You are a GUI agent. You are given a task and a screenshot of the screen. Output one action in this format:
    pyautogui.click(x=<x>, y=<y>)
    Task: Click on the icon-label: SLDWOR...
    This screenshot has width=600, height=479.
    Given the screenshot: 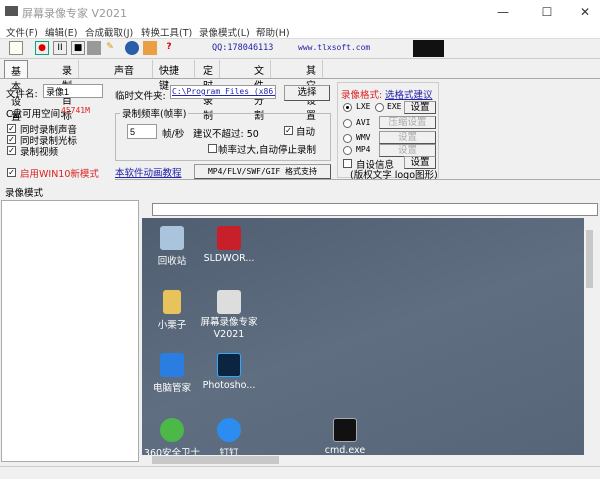 What is the action you would take?
    pyautogui.click(x=229, y=258)
    